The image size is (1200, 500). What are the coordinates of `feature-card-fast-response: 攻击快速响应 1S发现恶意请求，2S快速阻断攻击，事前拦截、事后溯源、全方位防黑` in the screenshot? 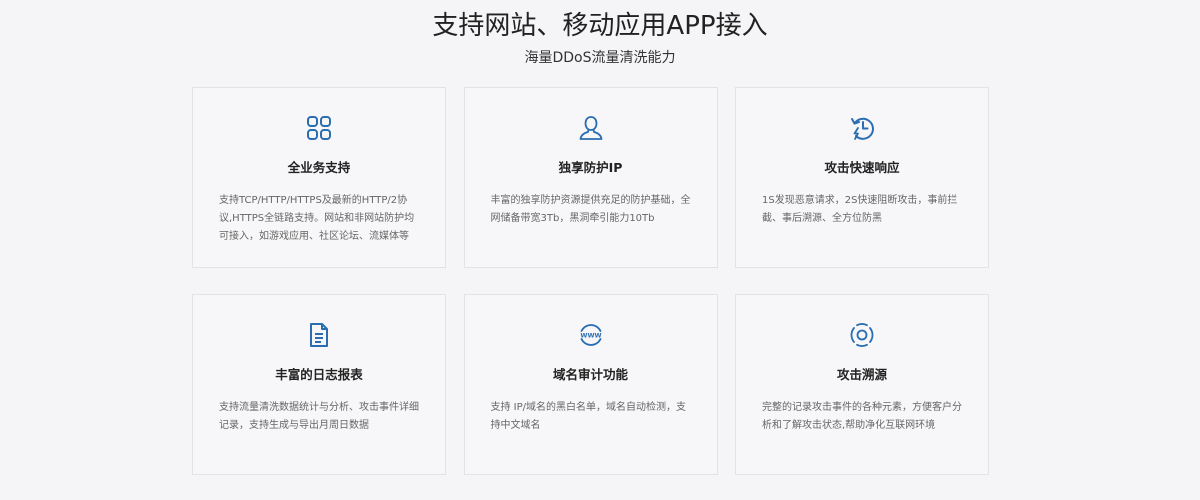 It's located at (862, 177).